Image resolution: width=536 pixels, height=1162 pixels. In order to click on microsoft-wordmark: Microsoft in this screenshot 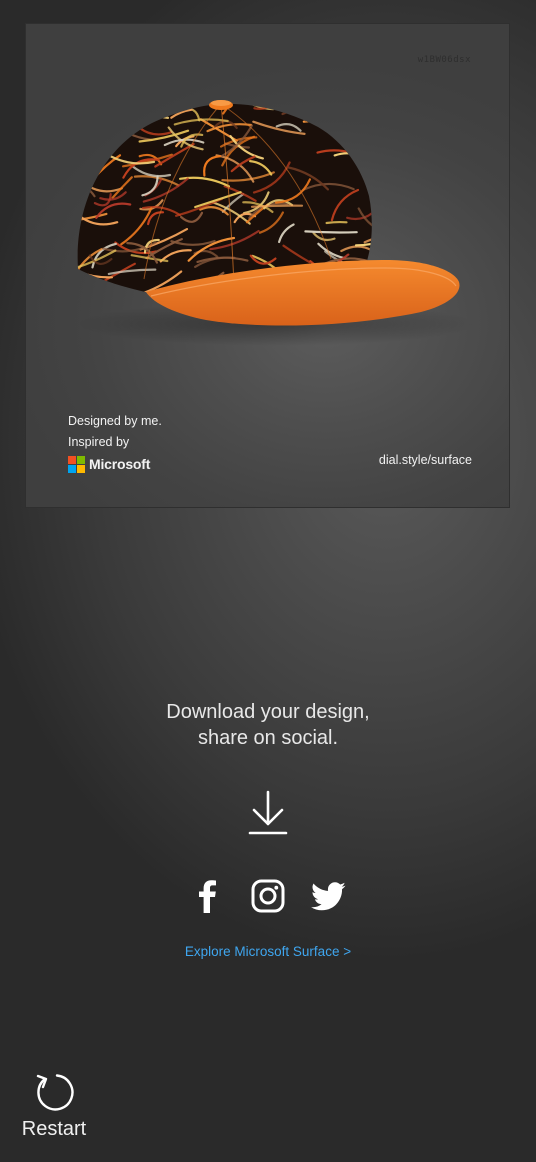, I will do `click(120, 464)`.